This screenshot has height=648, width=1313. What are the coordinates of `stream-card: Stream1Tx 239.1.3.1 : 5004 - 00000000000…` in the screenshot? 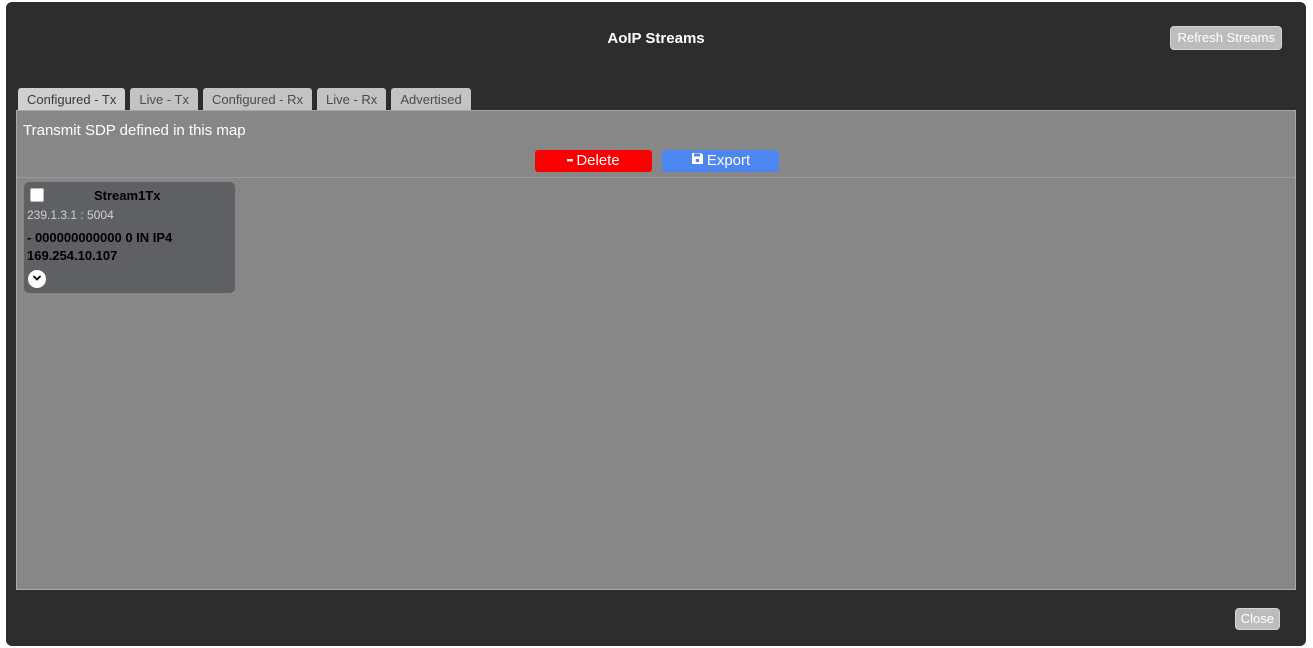 It's located at (129, 237).